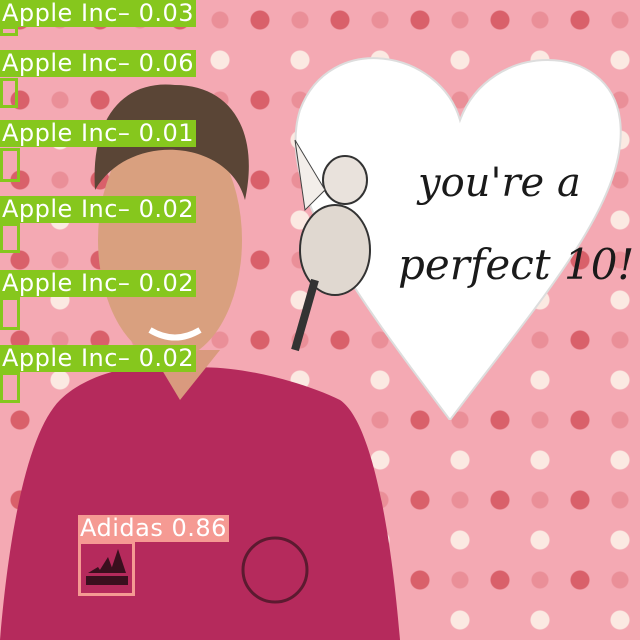 The image size is (640, 640). I want to click on detection-label: Apple Inc– 0.03, so click(98, 13).